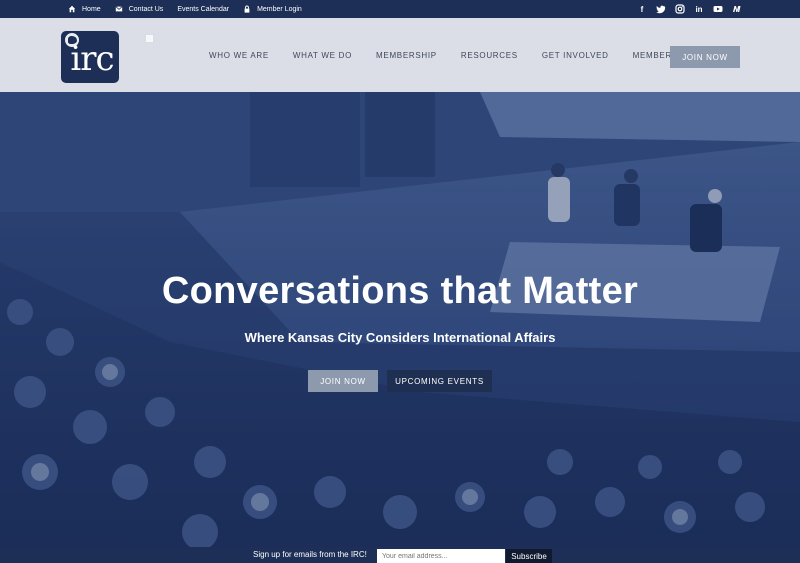 The width and height of the screenshot is (800, 563). I want to click on home-icon, so click(72, 9).